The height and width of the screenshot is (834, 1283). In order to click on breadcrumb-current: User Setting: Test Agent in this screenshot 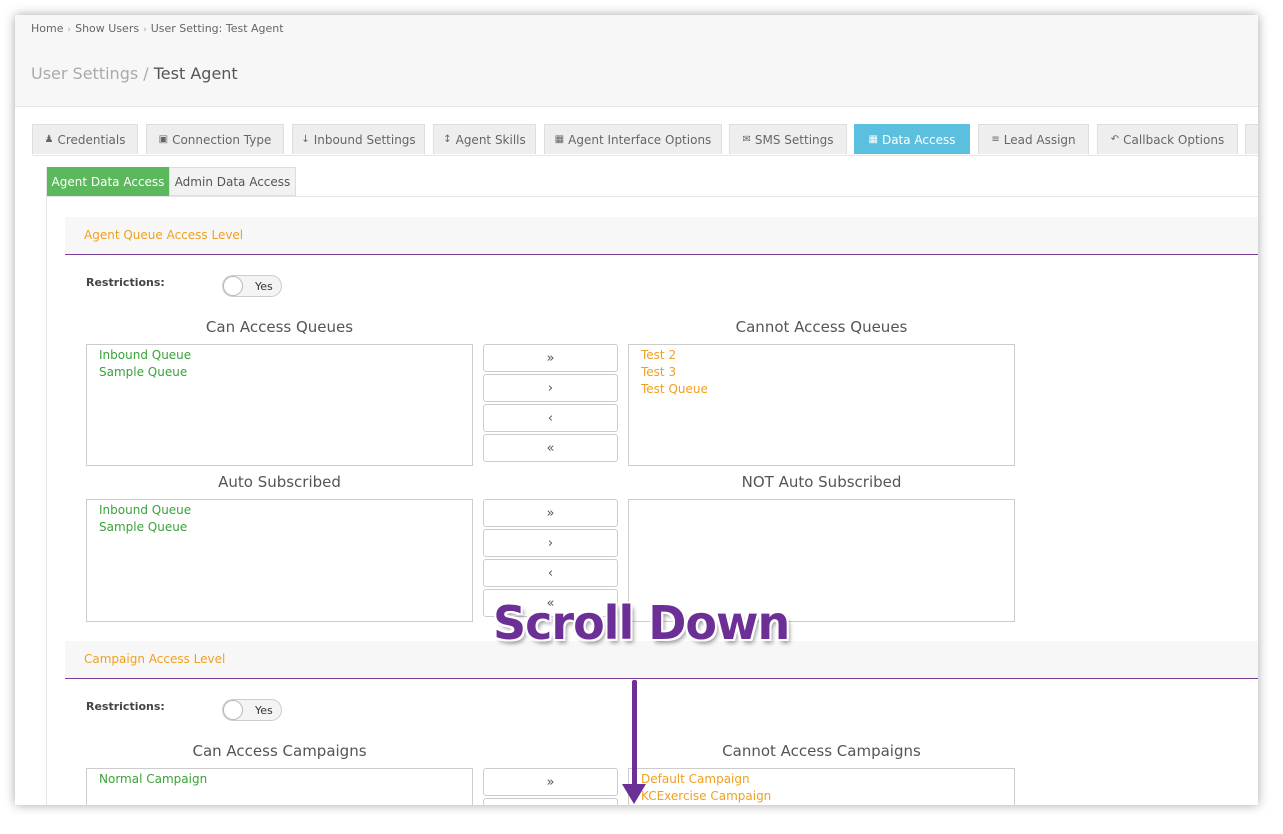, I will do `click(217, 28)`.